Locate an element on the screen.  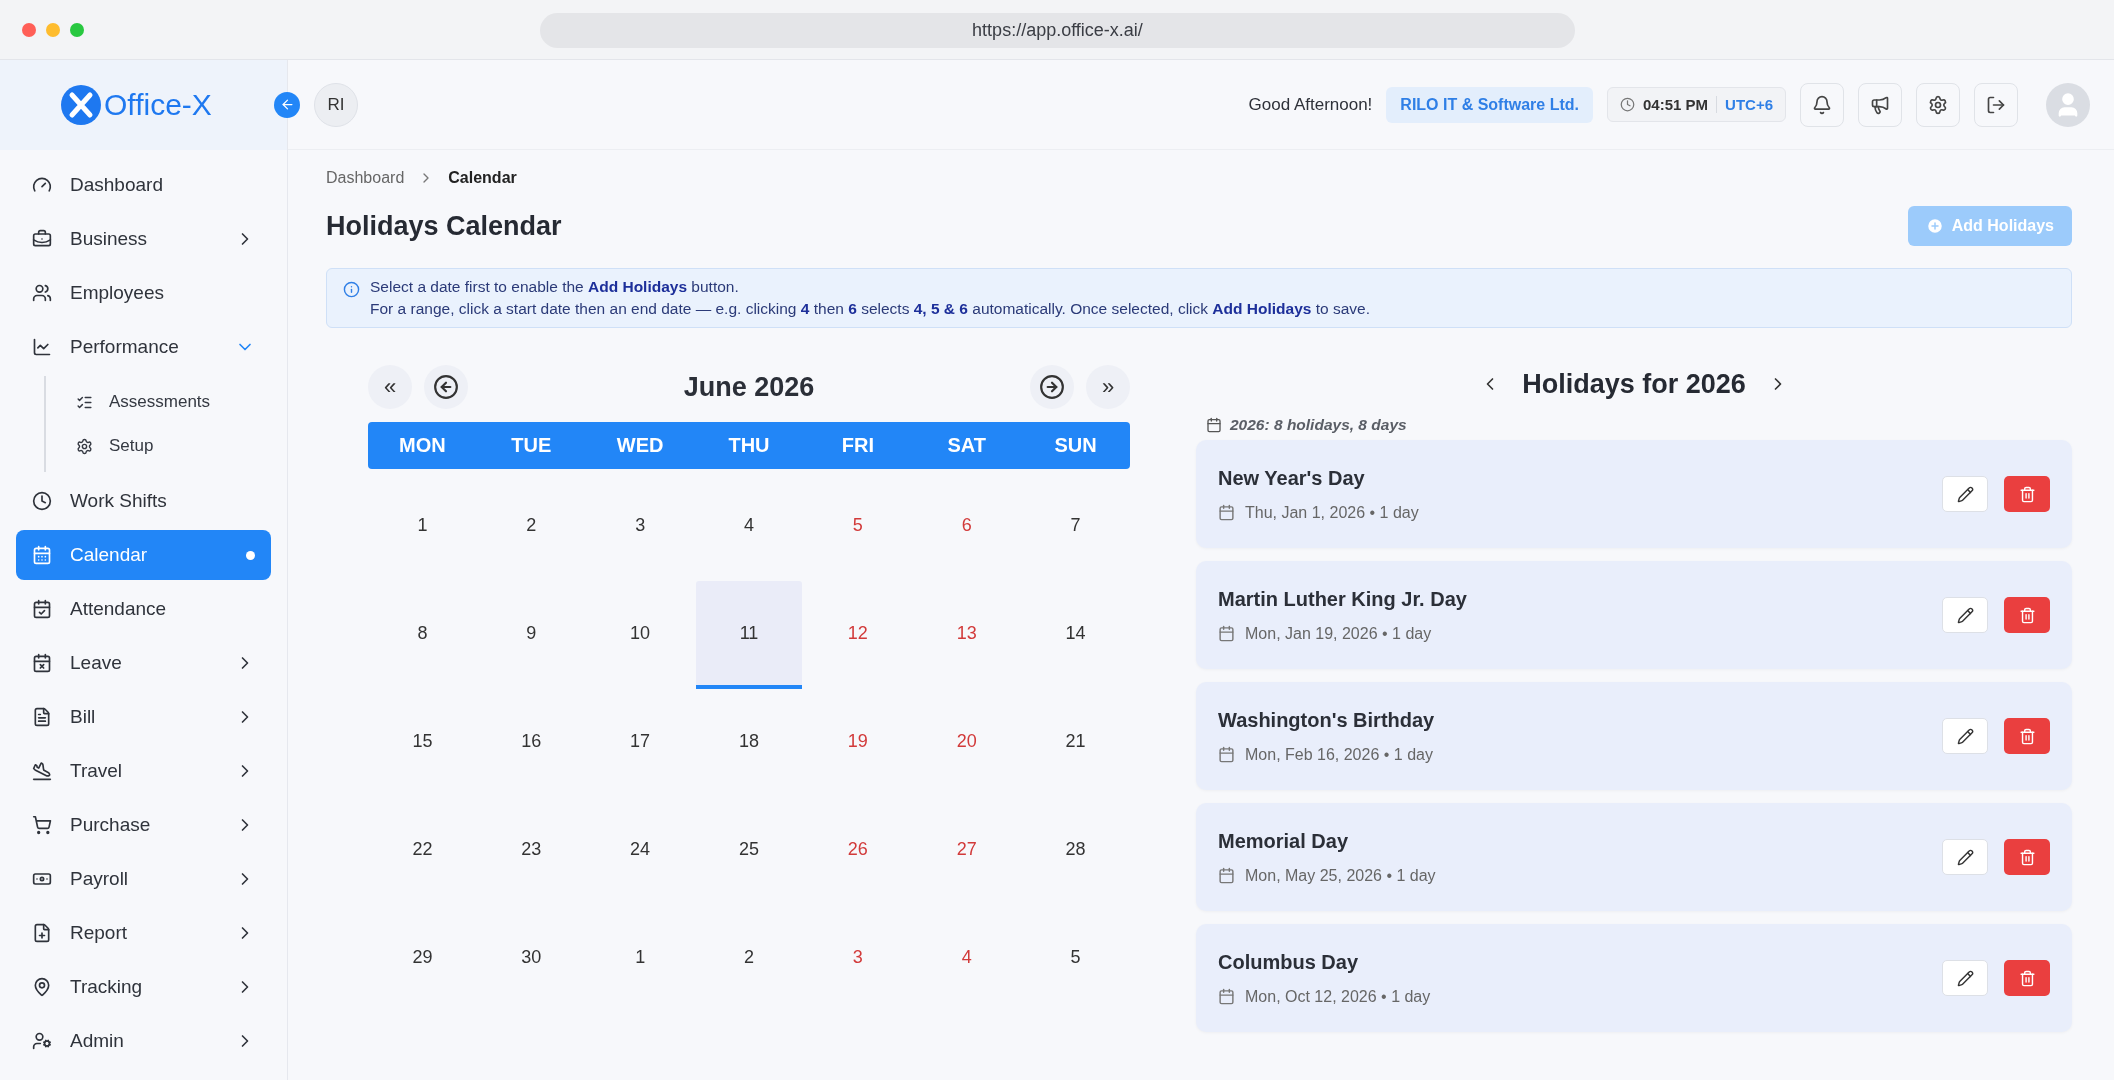
announcements-button is located at coordinates (1880, 104).